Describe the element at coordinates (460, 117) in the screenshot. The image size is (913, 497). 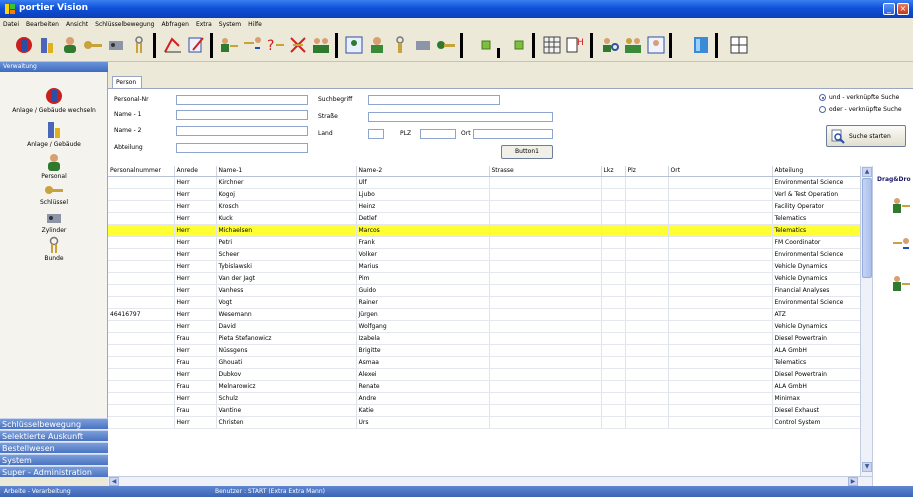
I see `strasse-input` at that location.